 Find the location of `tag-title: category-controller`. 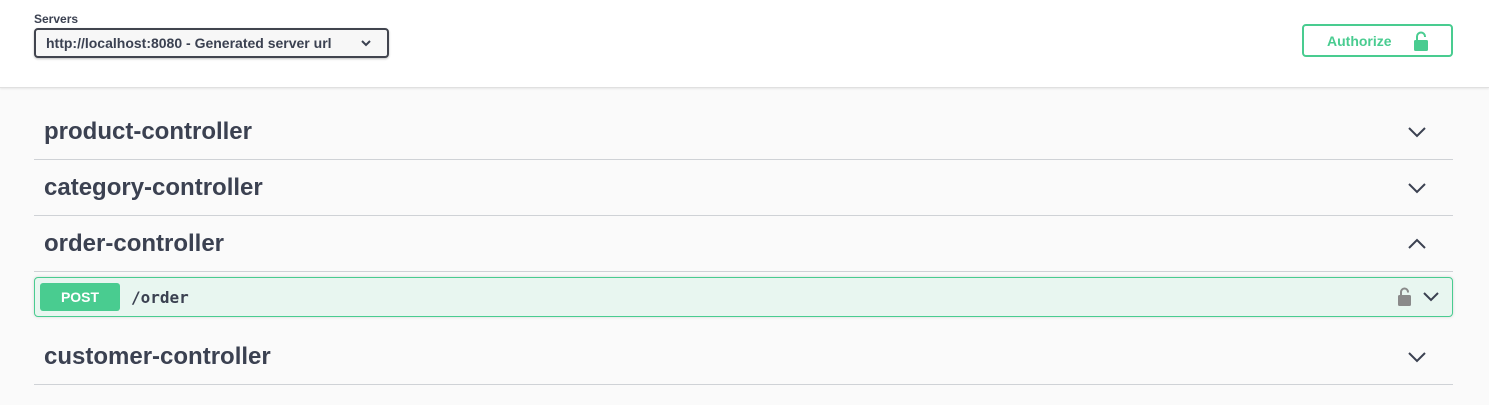

tag-title: category-controller is located at coordinates (153, 187).